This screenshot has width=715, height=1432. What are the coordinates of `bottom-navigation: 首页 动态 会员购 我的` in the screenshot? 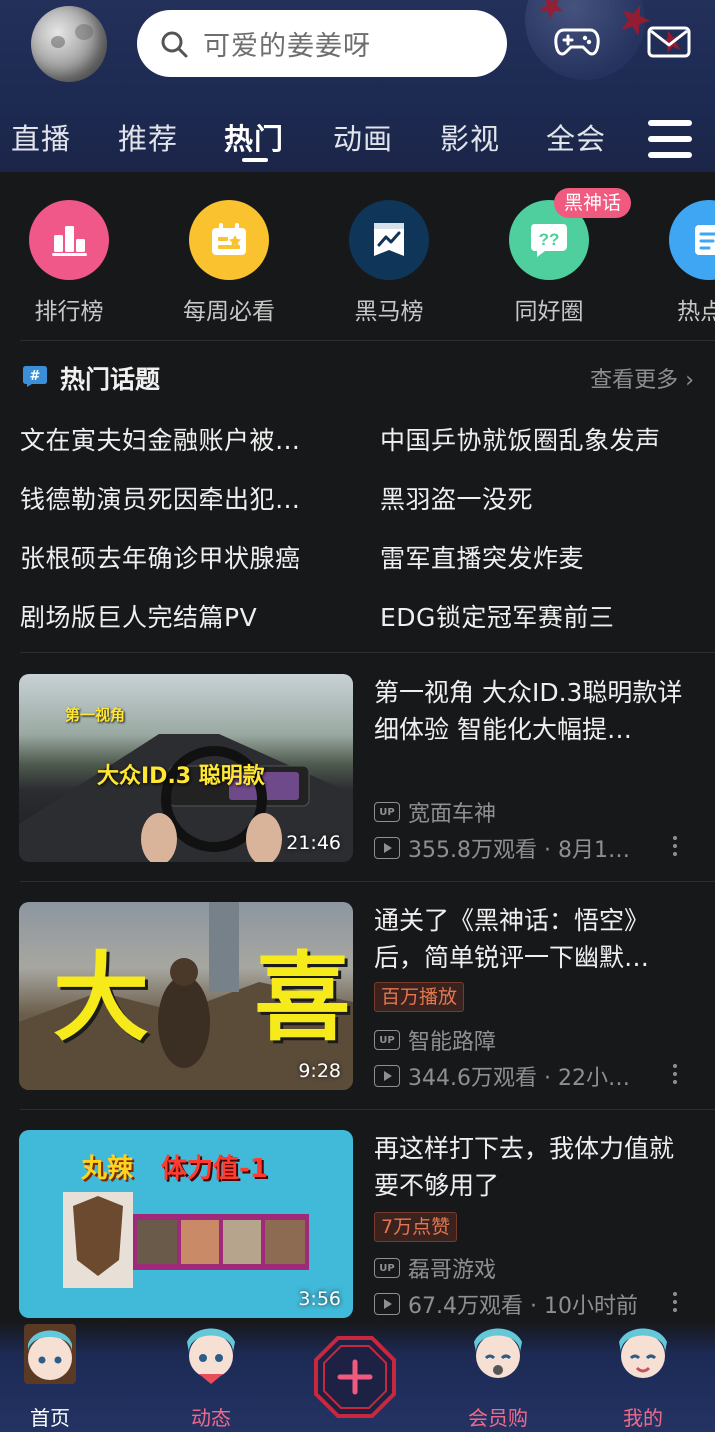 It's located at (357, 1377).